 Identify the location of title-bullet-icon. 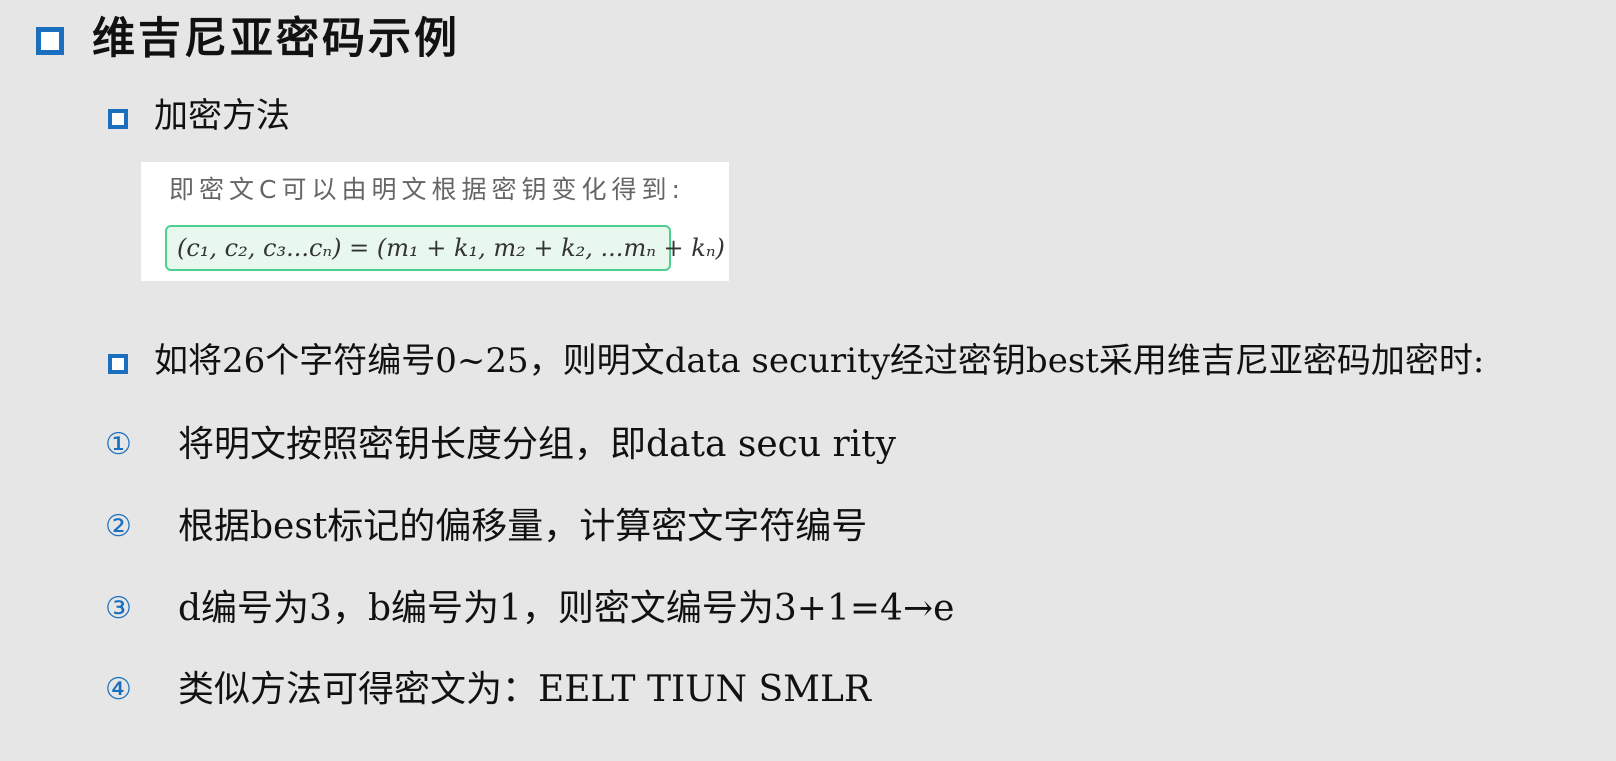
(50, 41).